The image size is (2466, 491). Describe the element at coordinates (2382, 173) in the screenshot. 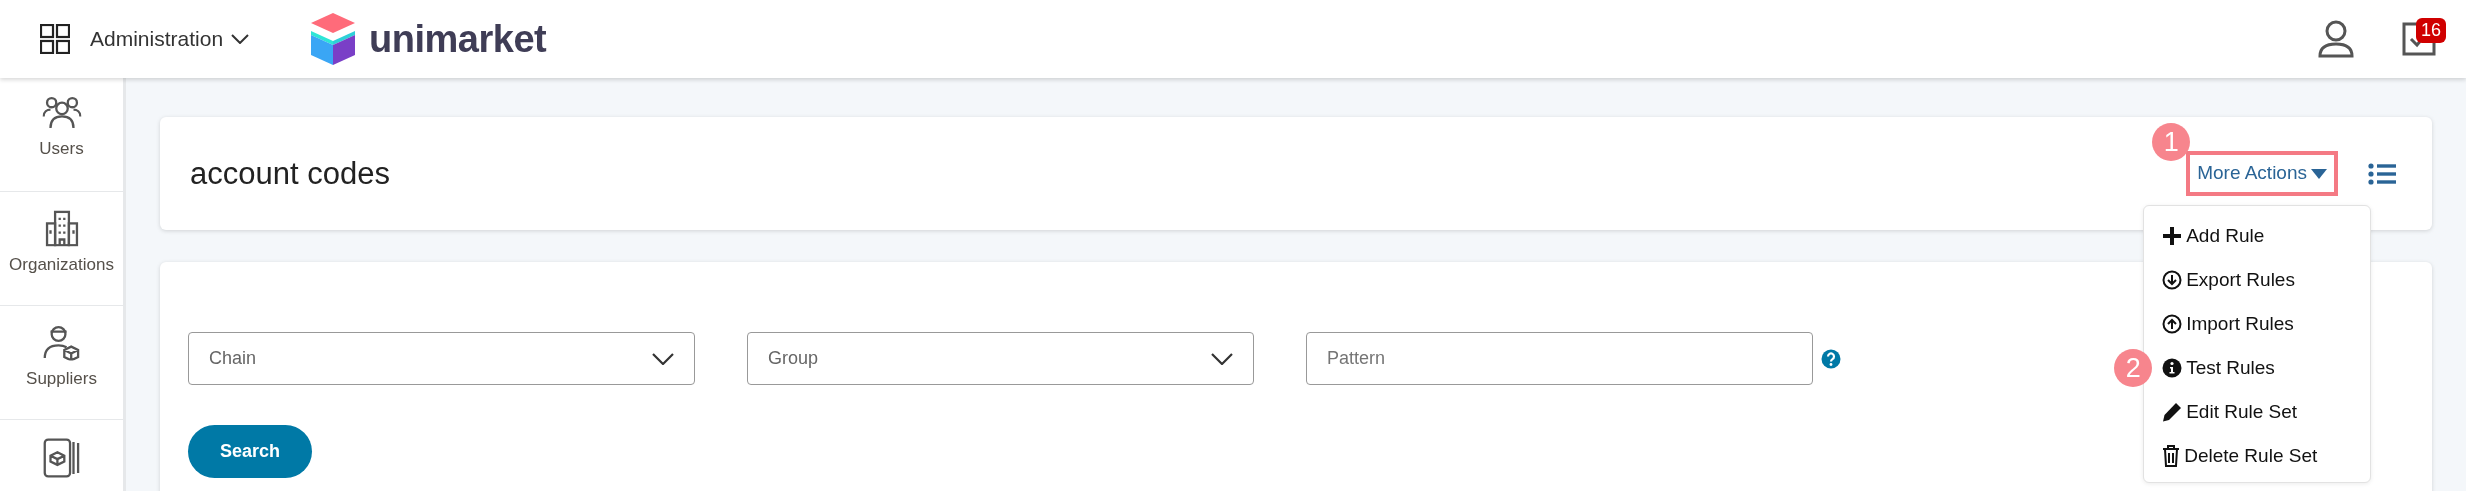

I see `list-view-icon` at that location.